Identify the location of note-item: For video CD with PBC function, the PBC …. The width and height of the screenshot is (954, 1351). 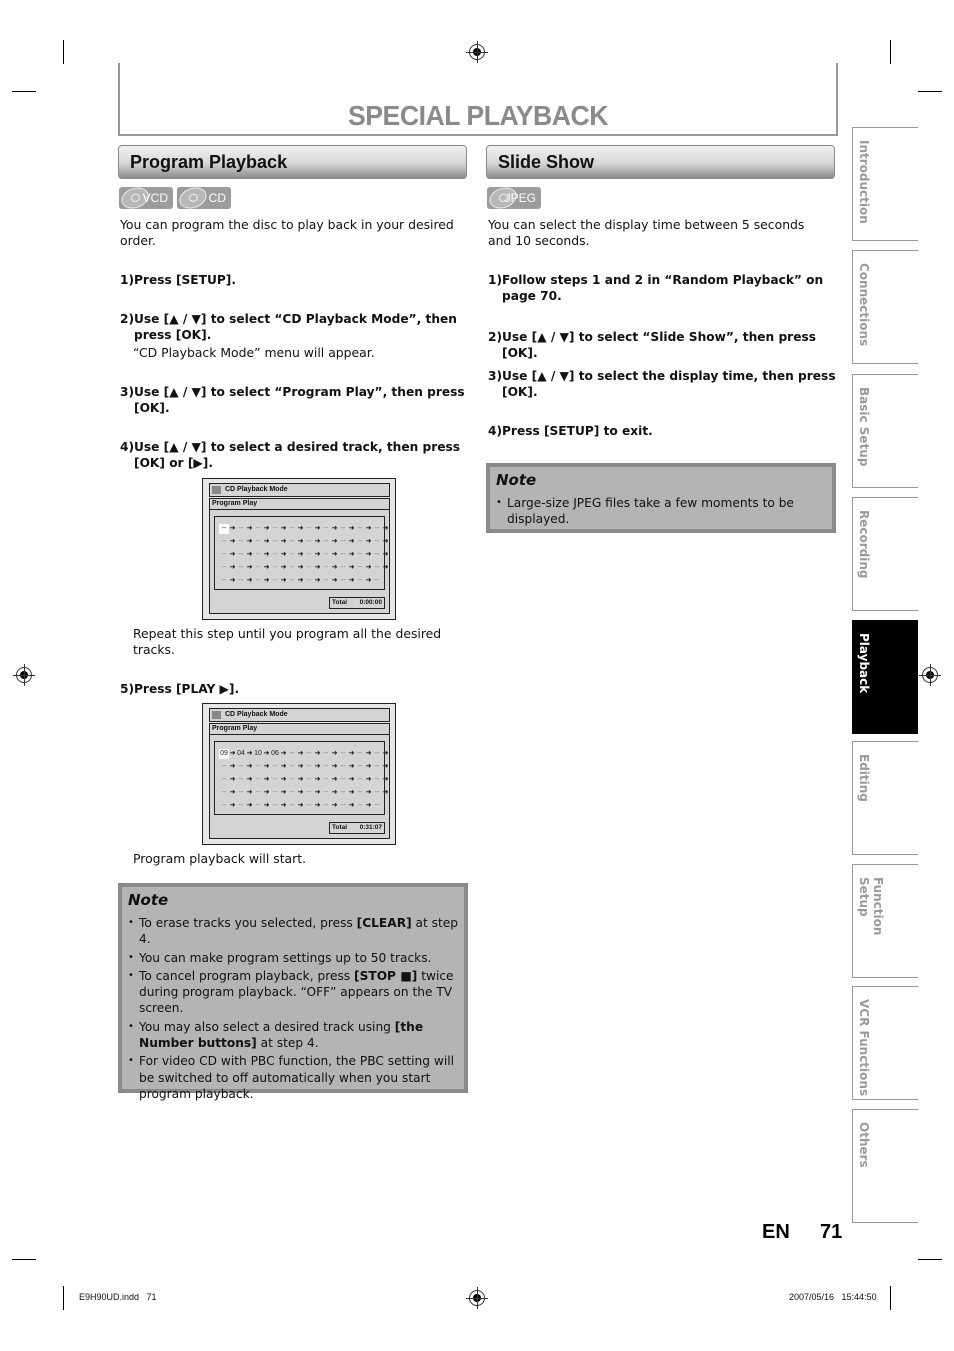
(295, 1077).